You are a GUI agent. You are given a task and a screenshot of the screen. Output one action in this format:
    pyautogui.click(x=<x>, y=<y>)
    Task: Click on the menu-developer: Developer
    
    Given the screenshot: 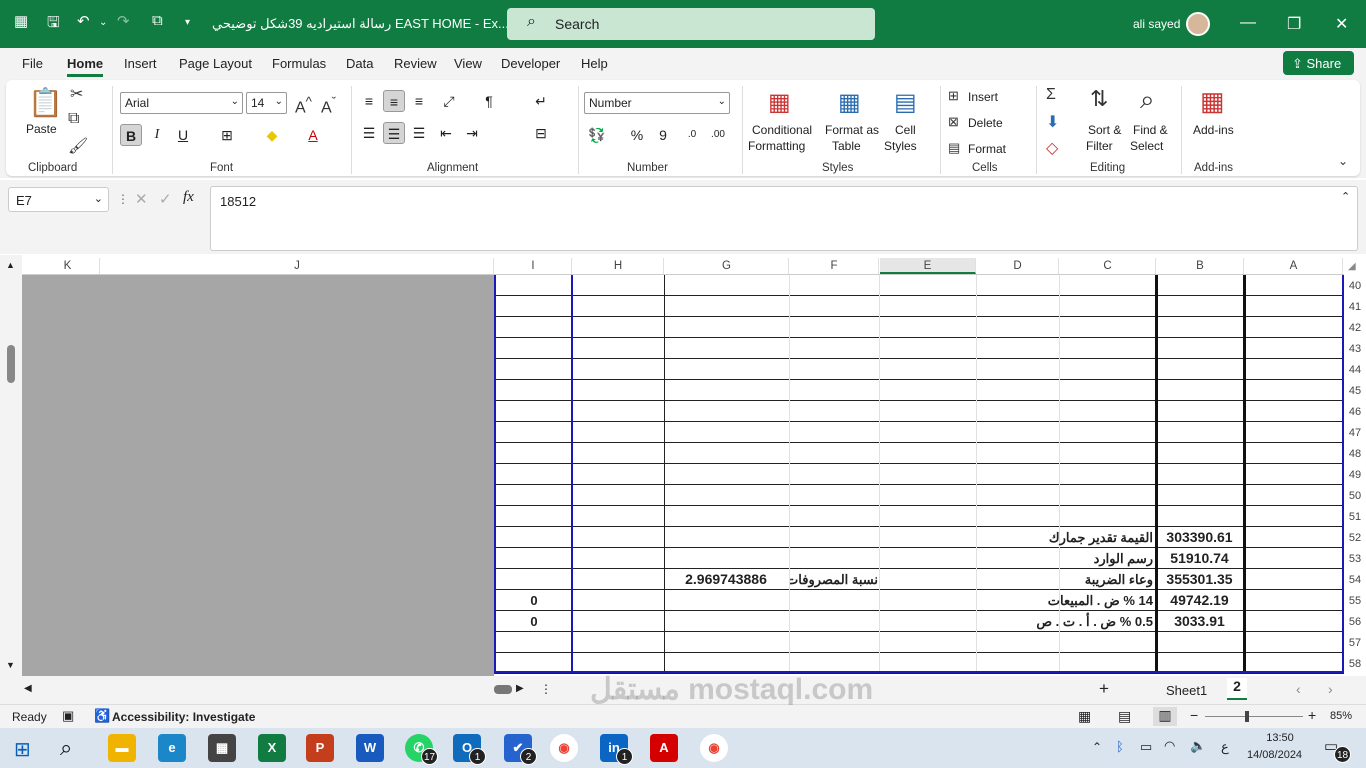 What is the action you would take?
    pyautogui.click(x=530, y=63)
    